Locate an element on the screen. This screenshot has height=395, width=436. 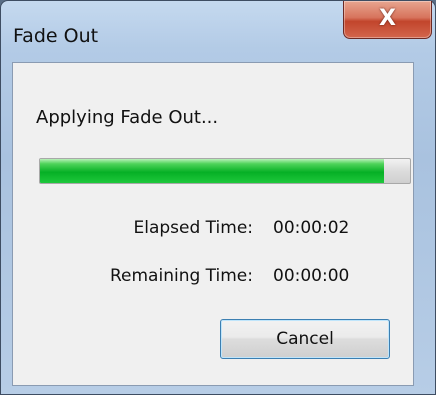
remaining-time-value: 00:00:00 is located at coordinates (311, 276).